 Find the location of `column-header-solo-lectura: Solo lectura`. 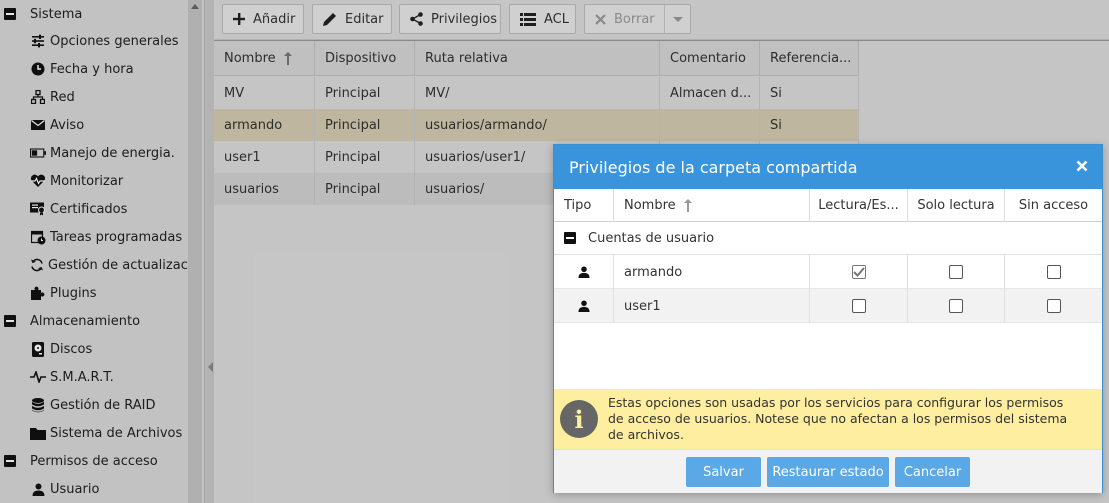

column-header-solo-lectura: Solo lectura is located at coordinates (956, 205).